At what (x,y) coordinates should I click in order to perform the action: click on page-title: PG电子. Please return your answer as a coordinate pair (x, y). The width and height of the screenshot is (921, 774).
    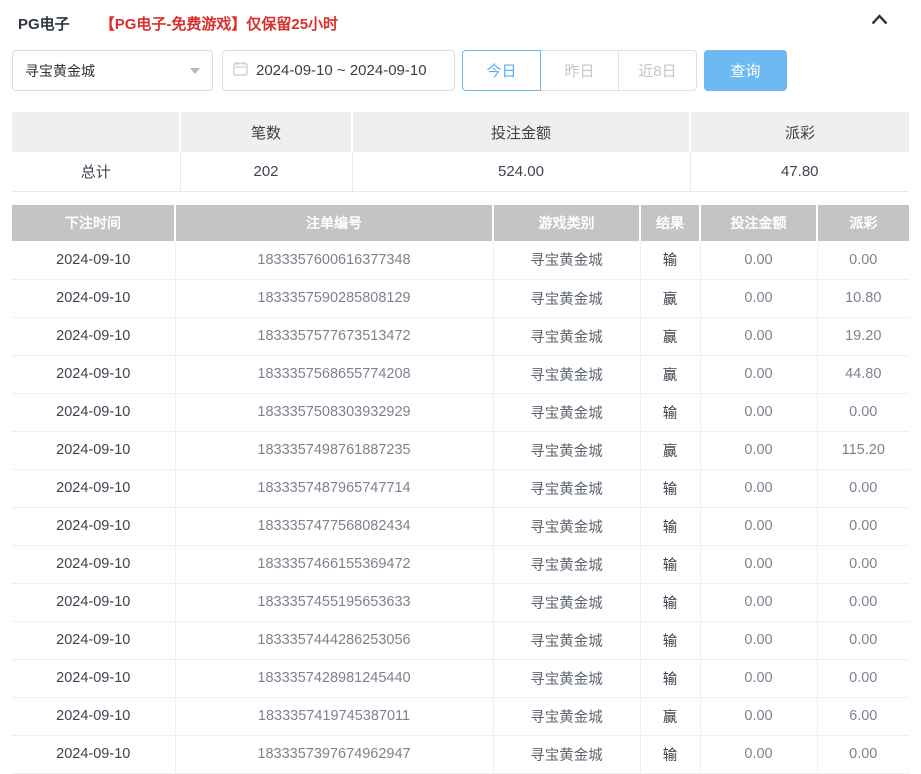
    Looking at the image, I should click on (44, 24).